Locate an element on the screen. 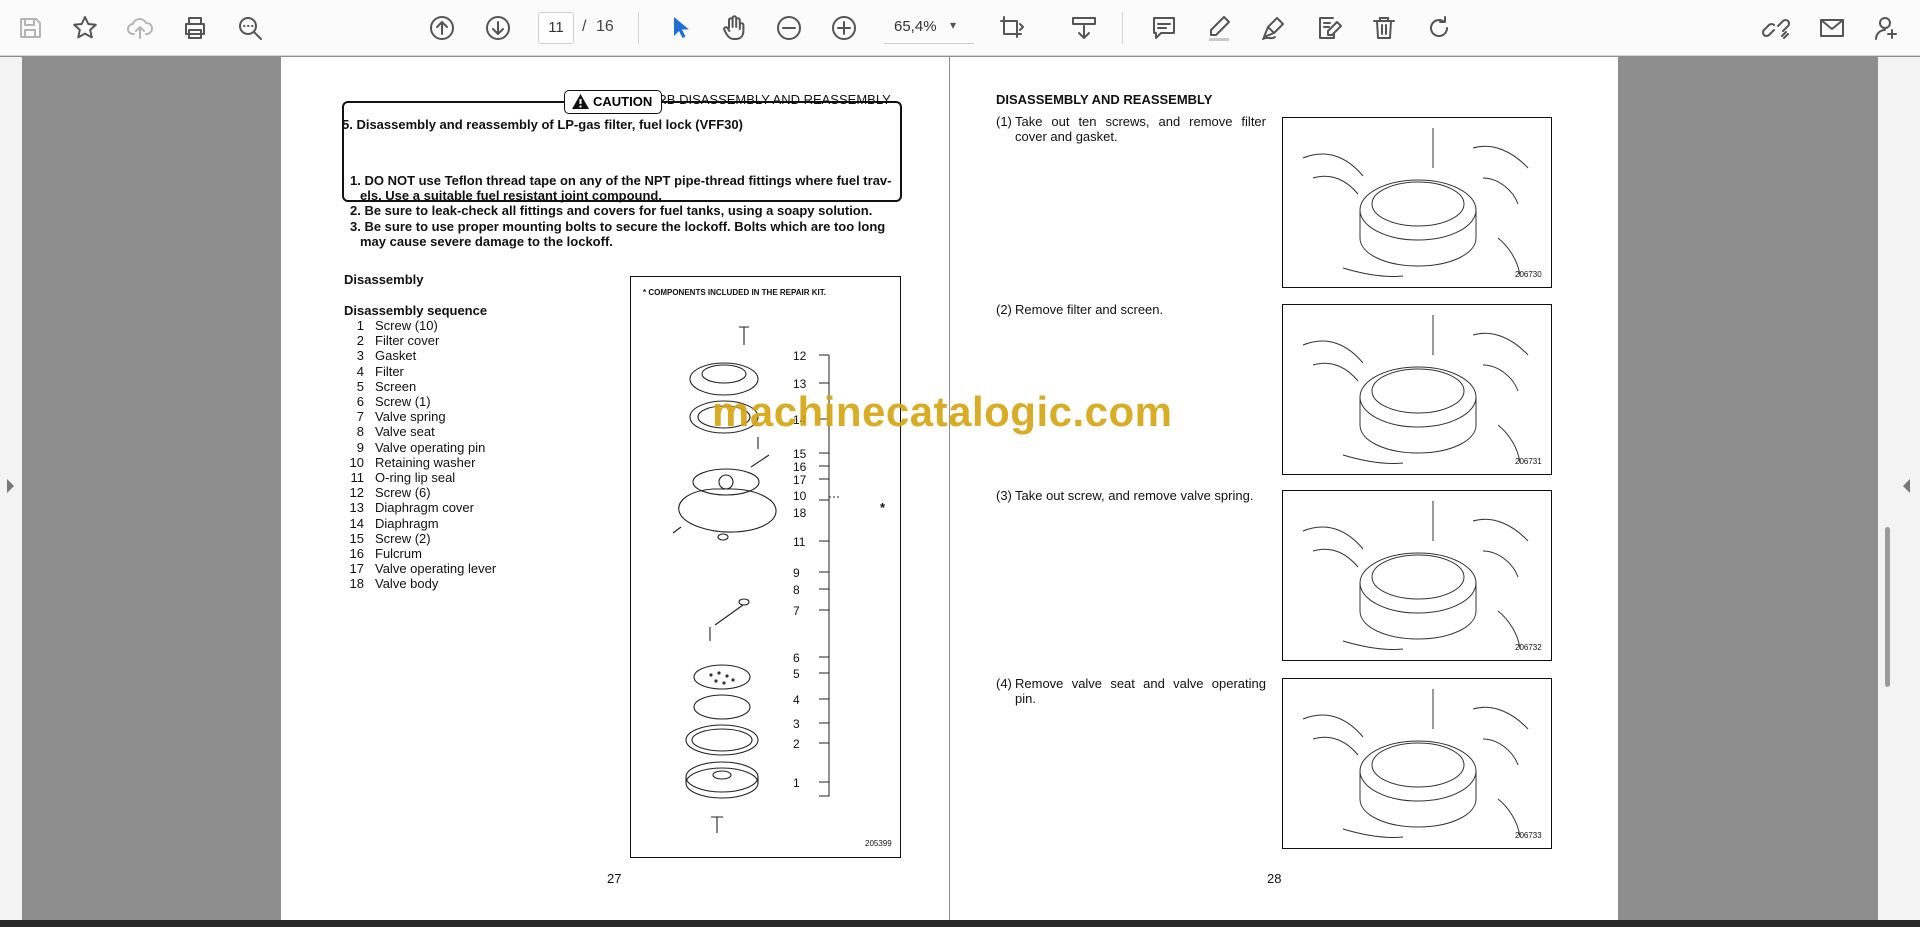 This screenshot has width=1920, height=927. right-panel-toggle is located at coordinates (1899, 488).